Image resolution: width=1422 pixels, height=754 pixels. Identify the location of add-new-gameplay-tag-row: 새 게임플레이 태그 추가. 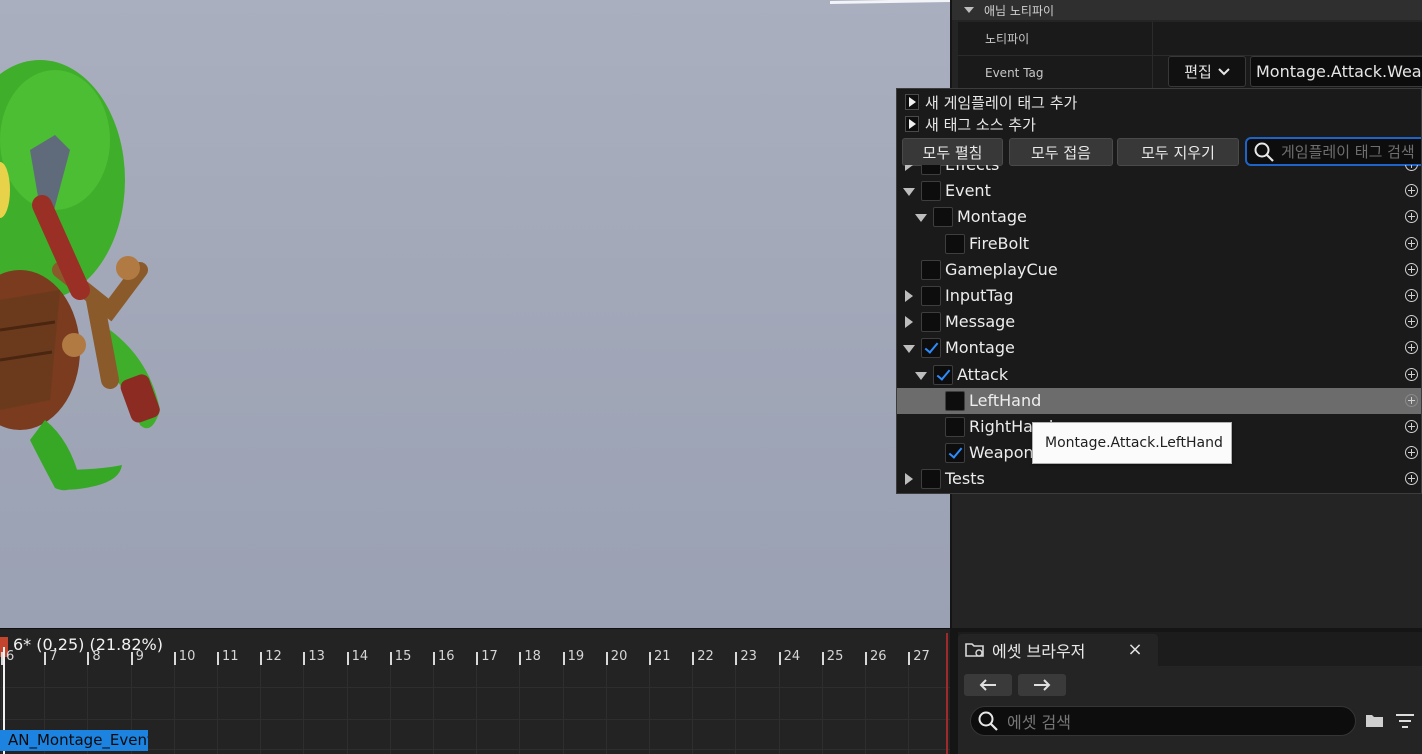
(1159, 102).